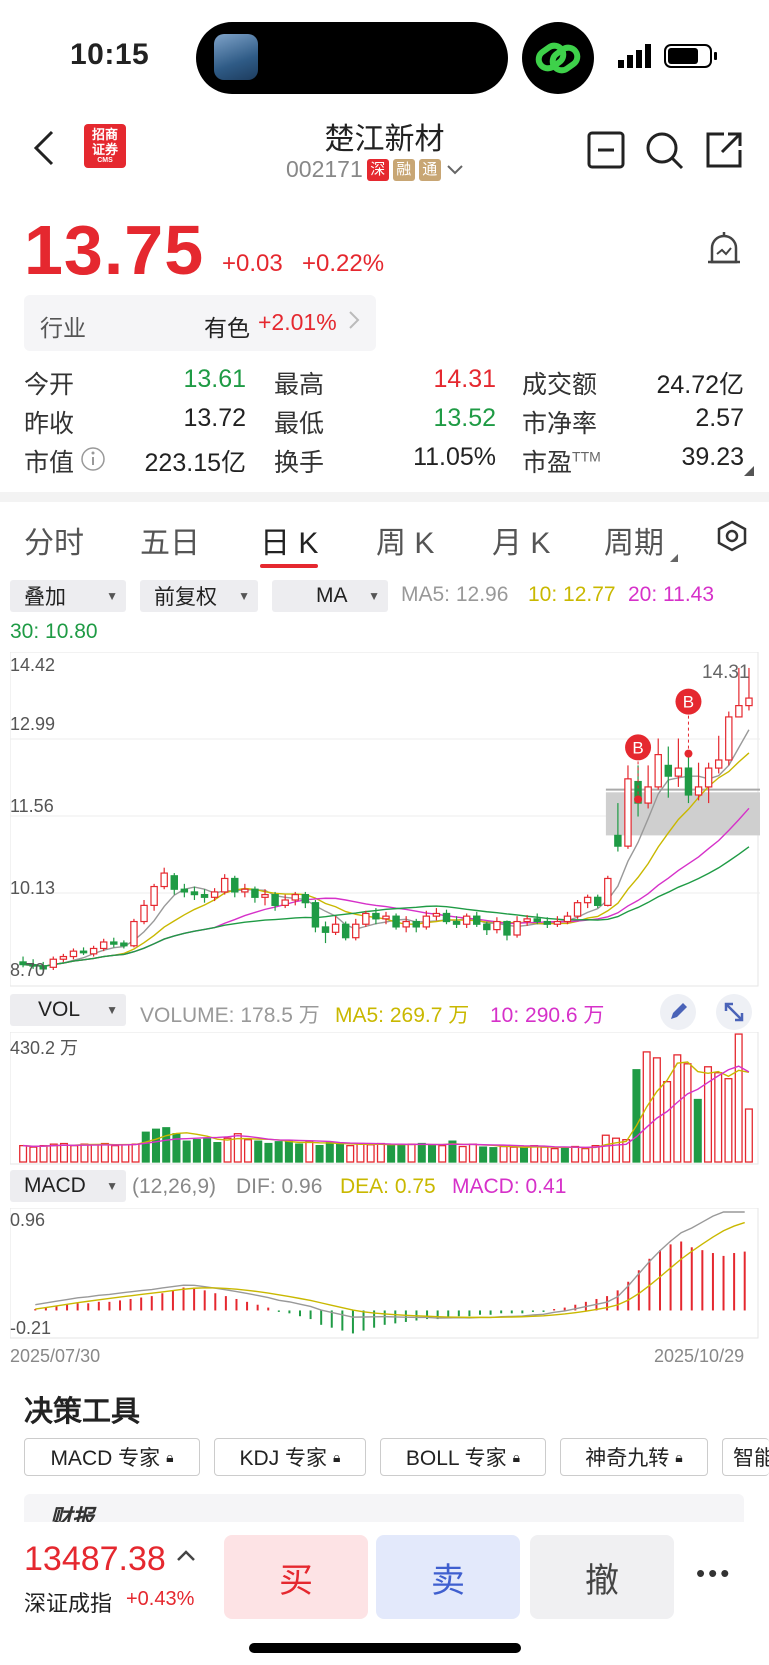 This screenshot has height=1665, width=769. What do you see at coordinates (602, 1577) in the screenshot?
I see `cancel-order-button: 撤` at bounding box center [602, 1577].